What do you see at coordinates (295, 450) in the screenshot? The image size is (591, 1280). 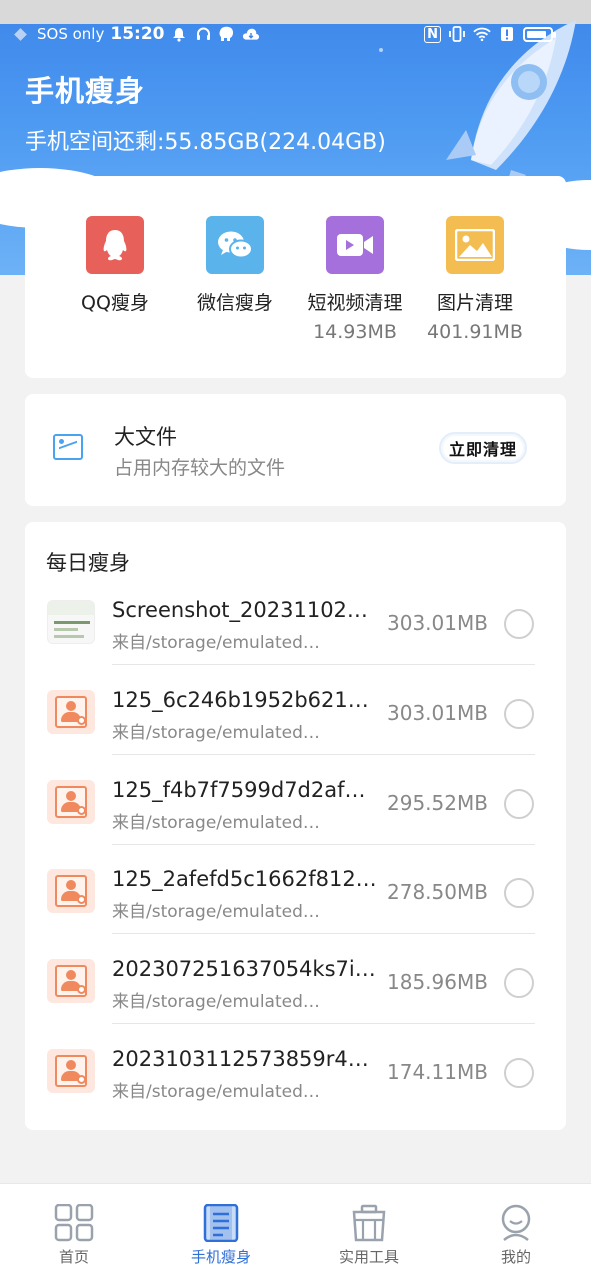 I see `big-files-card: 大文件 占用内存较大的文件 立即清理` at bounding box center [295, 450].